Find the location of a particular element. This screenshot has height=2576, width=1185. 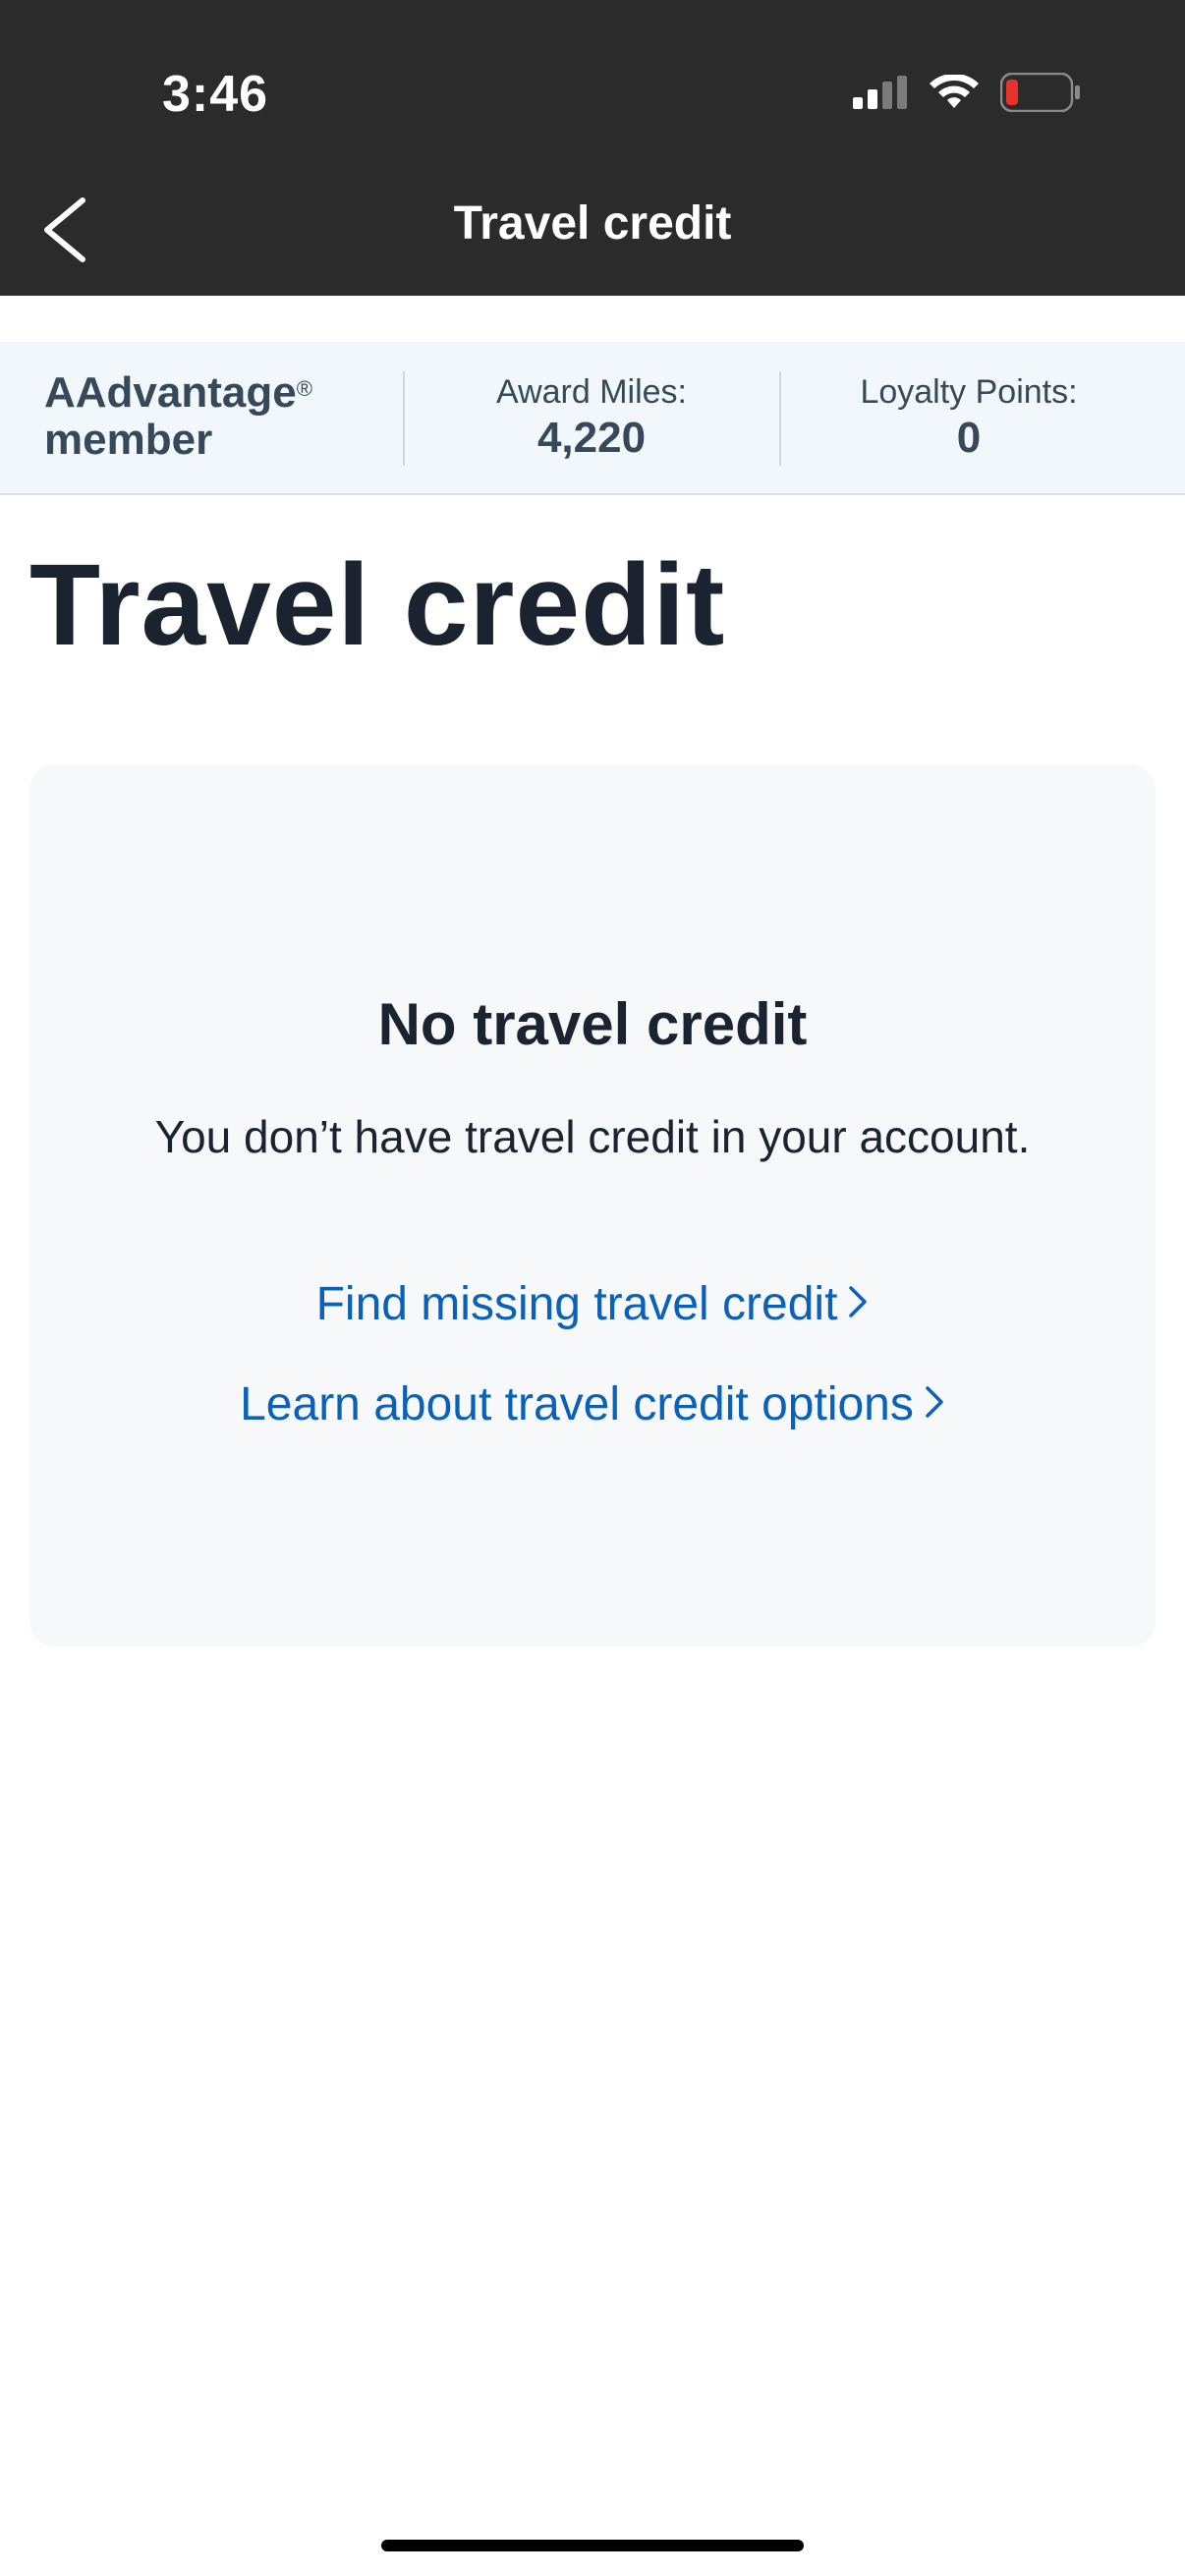

award-miles-label: Award Miles: is located at coordinates (592, 392).